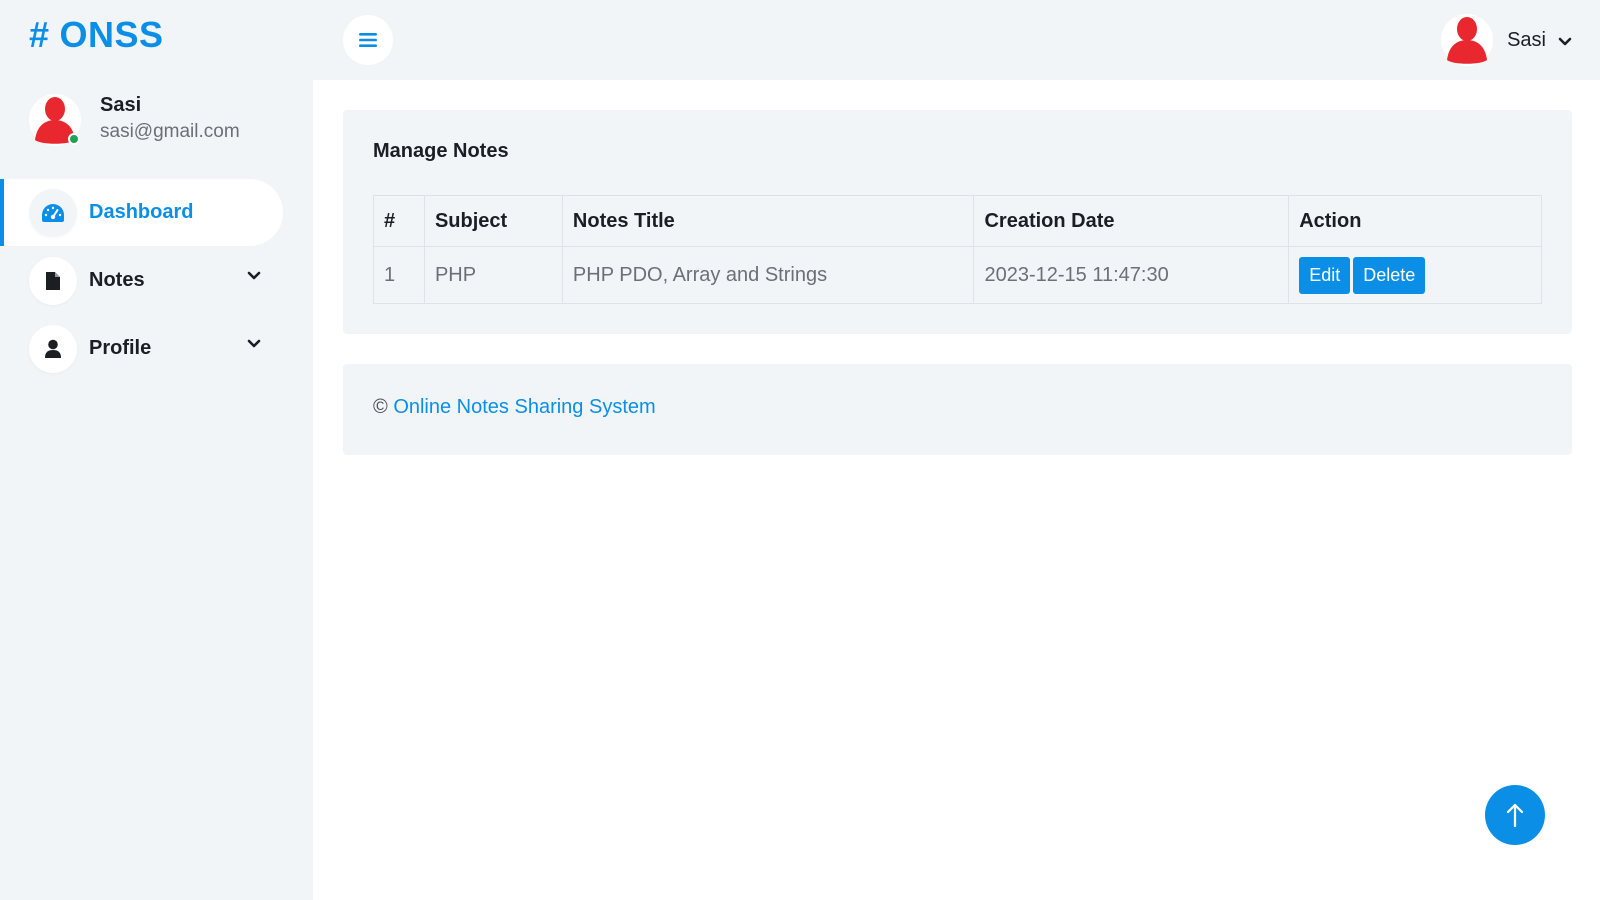  I want to click on cell-subject: PHP, so click(493, 275).